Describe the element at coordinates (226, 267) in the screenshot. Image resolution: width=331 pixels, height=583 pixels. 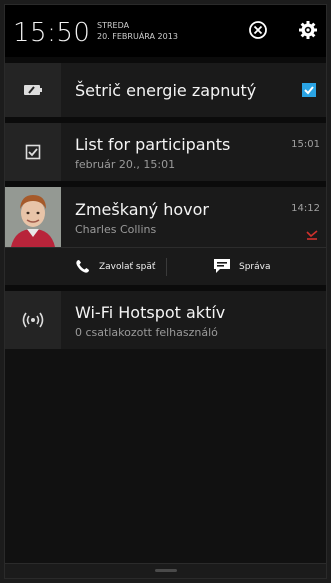
I see `message-icon` at that location.